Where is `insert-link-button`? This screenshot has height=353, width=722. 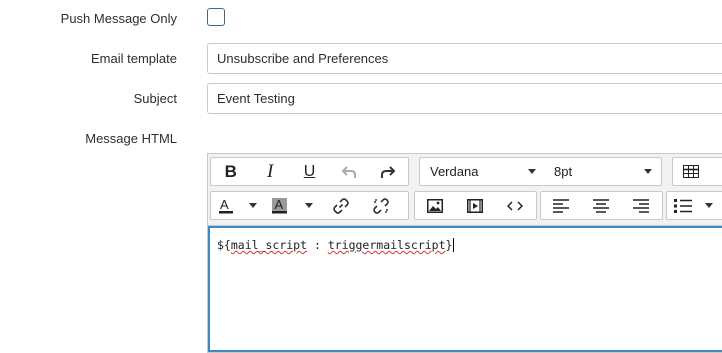
insert-link-button is located at coordinates (341, 205).